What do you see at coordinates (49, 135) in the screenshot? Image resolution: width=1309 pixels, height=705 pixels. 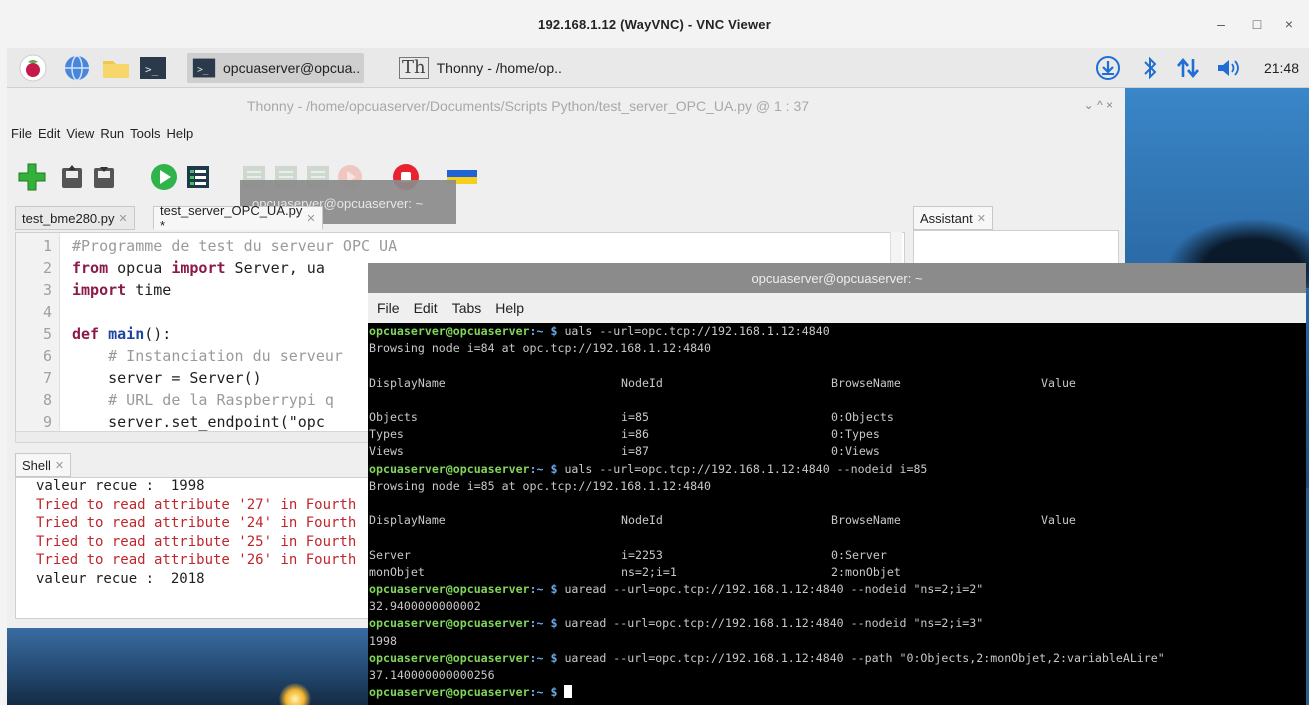 I see `menu-edit: Edit` at bounding box center [49, 135].